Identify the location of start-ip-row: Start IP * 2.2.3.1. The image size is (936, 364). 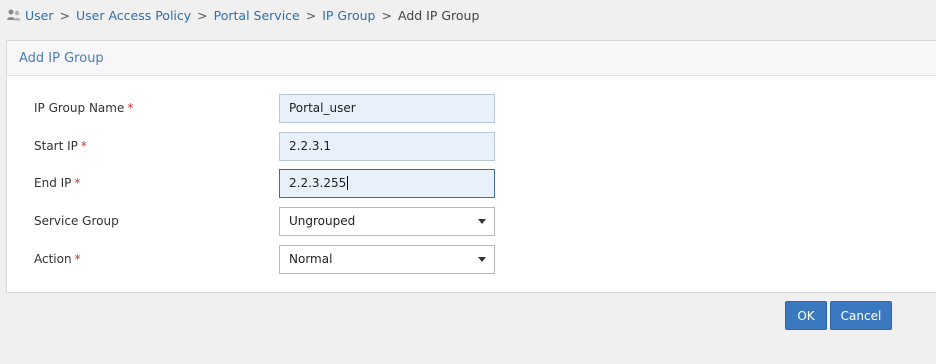
(264, 146).